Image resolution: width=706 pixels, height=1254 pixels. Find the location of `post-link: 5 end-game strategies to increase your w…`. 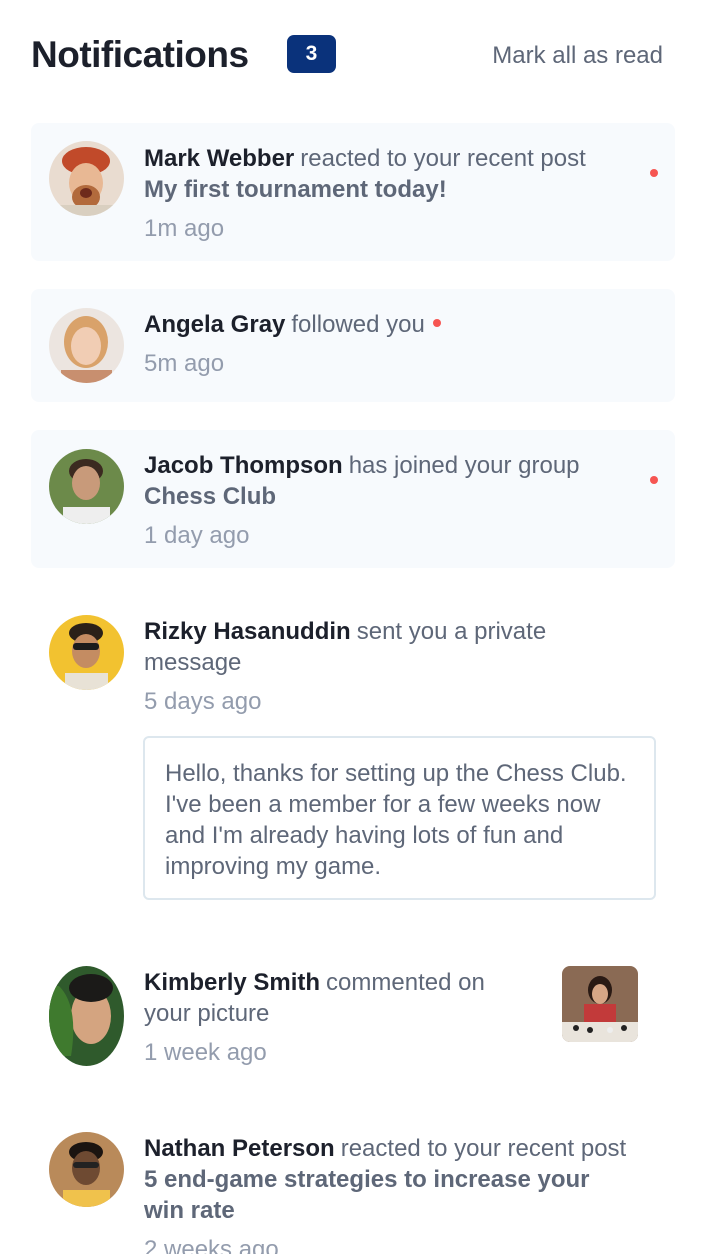

post-link: 5 end-game strategies to increase your w… is located at coordinates (367, 1195).